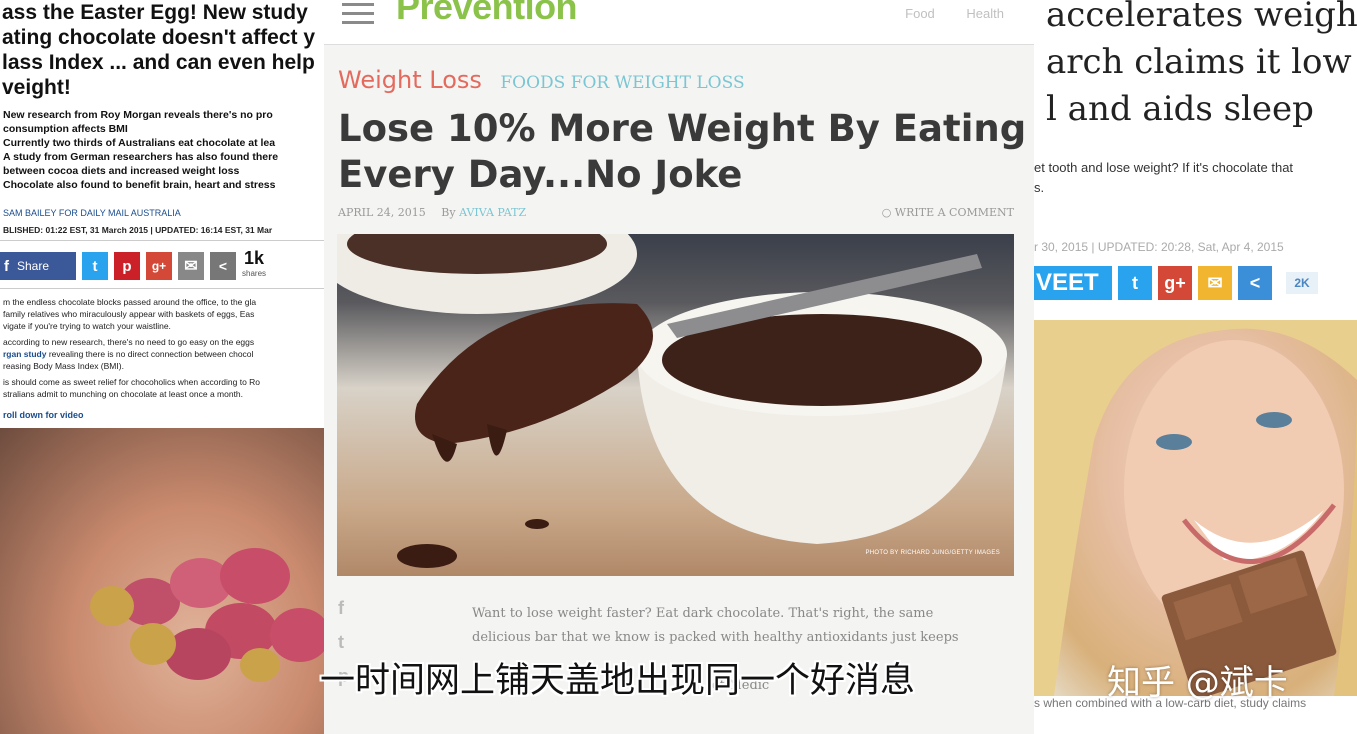 The image size is (1357, 734). I want to click on category-link: Weight Loss, so click(410, 80).